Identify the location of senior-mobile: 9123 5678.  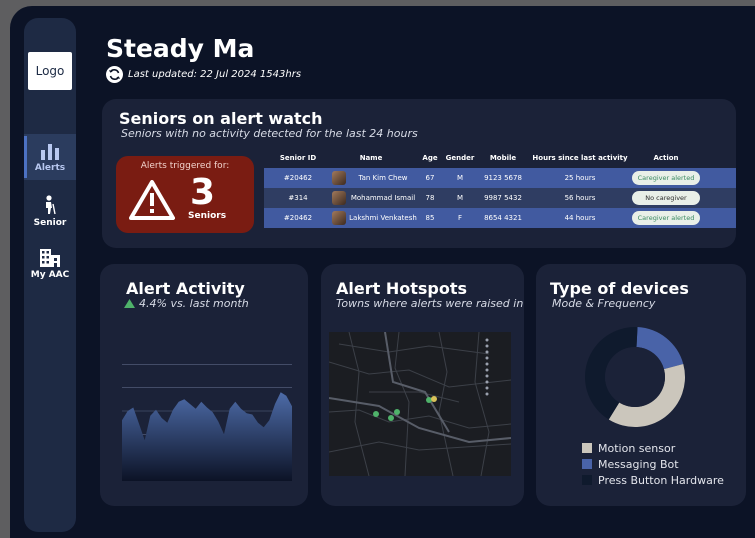
(503, 178).